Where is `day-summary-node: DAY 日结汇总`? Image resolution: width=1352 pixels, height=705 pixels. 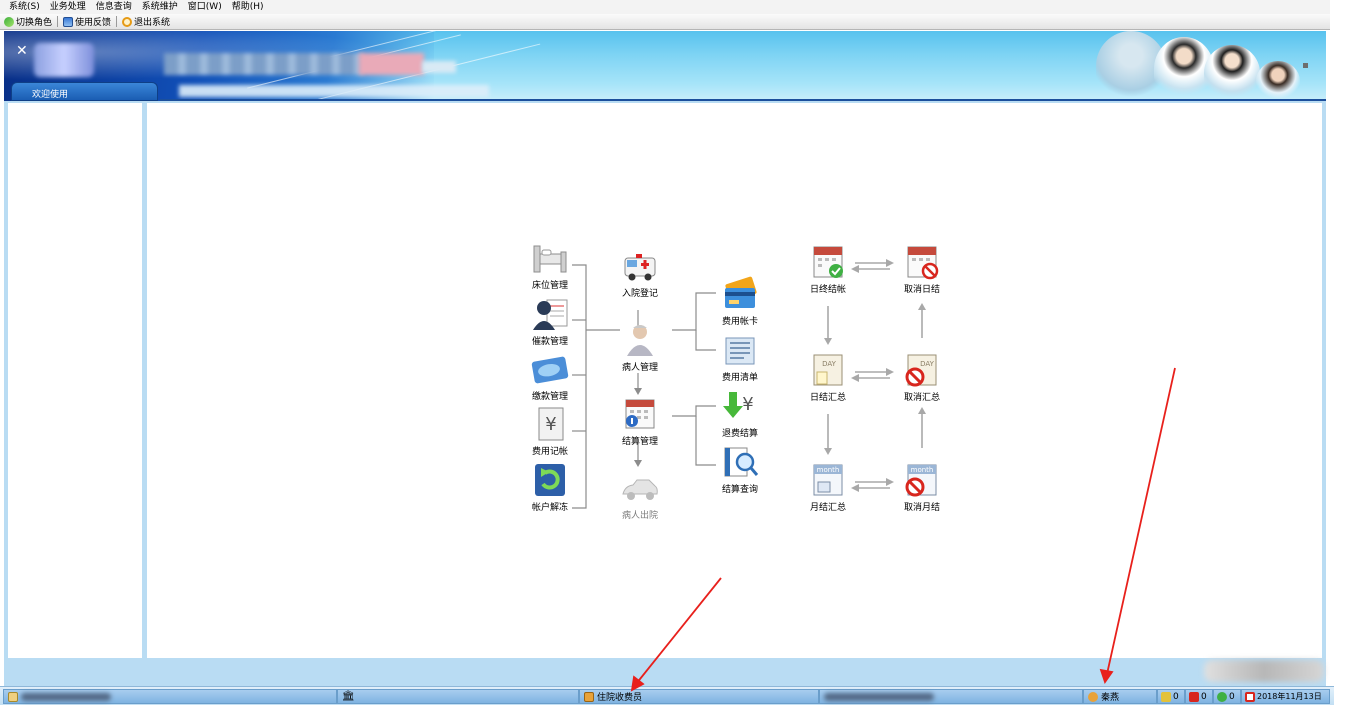
day-summary-node: DAY 日结汇总 is located at coordinates (828, 377).